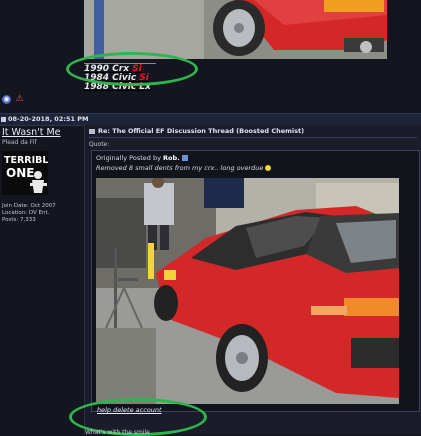 The height and width of the screenshot is (436, 421). I want to click on user-title: Plead da Fif, so click(19, 142).